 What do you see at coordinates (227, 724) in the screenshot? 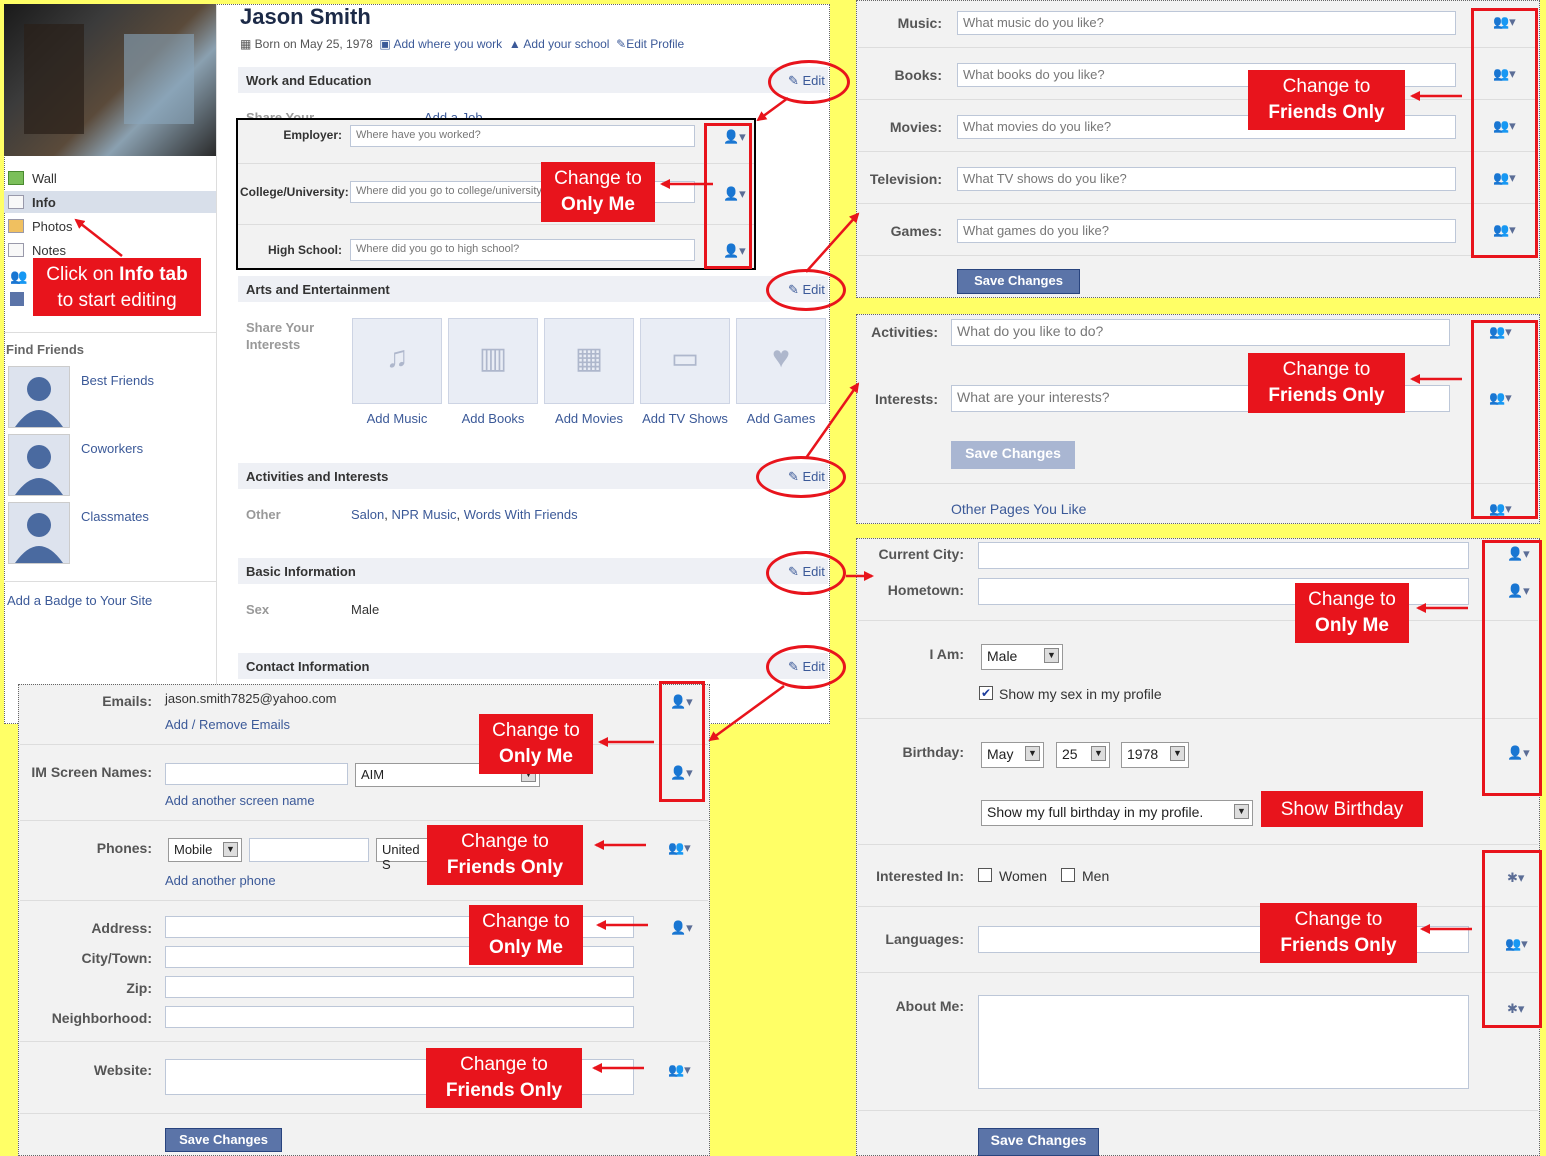
I see `add-remove-emails-link: Add / Remove Emails` at bounding box center [227, 724].